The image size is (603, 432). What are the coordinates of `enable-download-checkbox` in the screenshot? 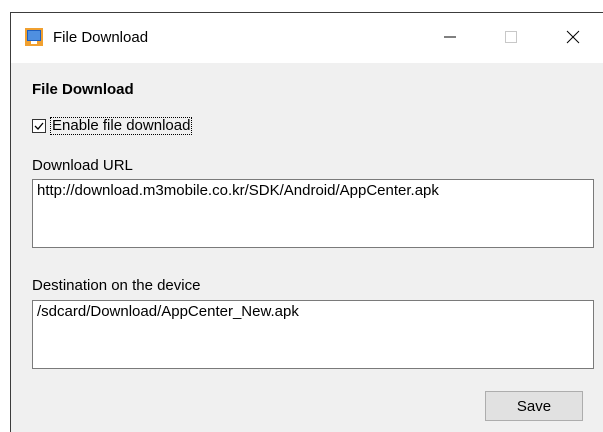 It's located at (39, 126).